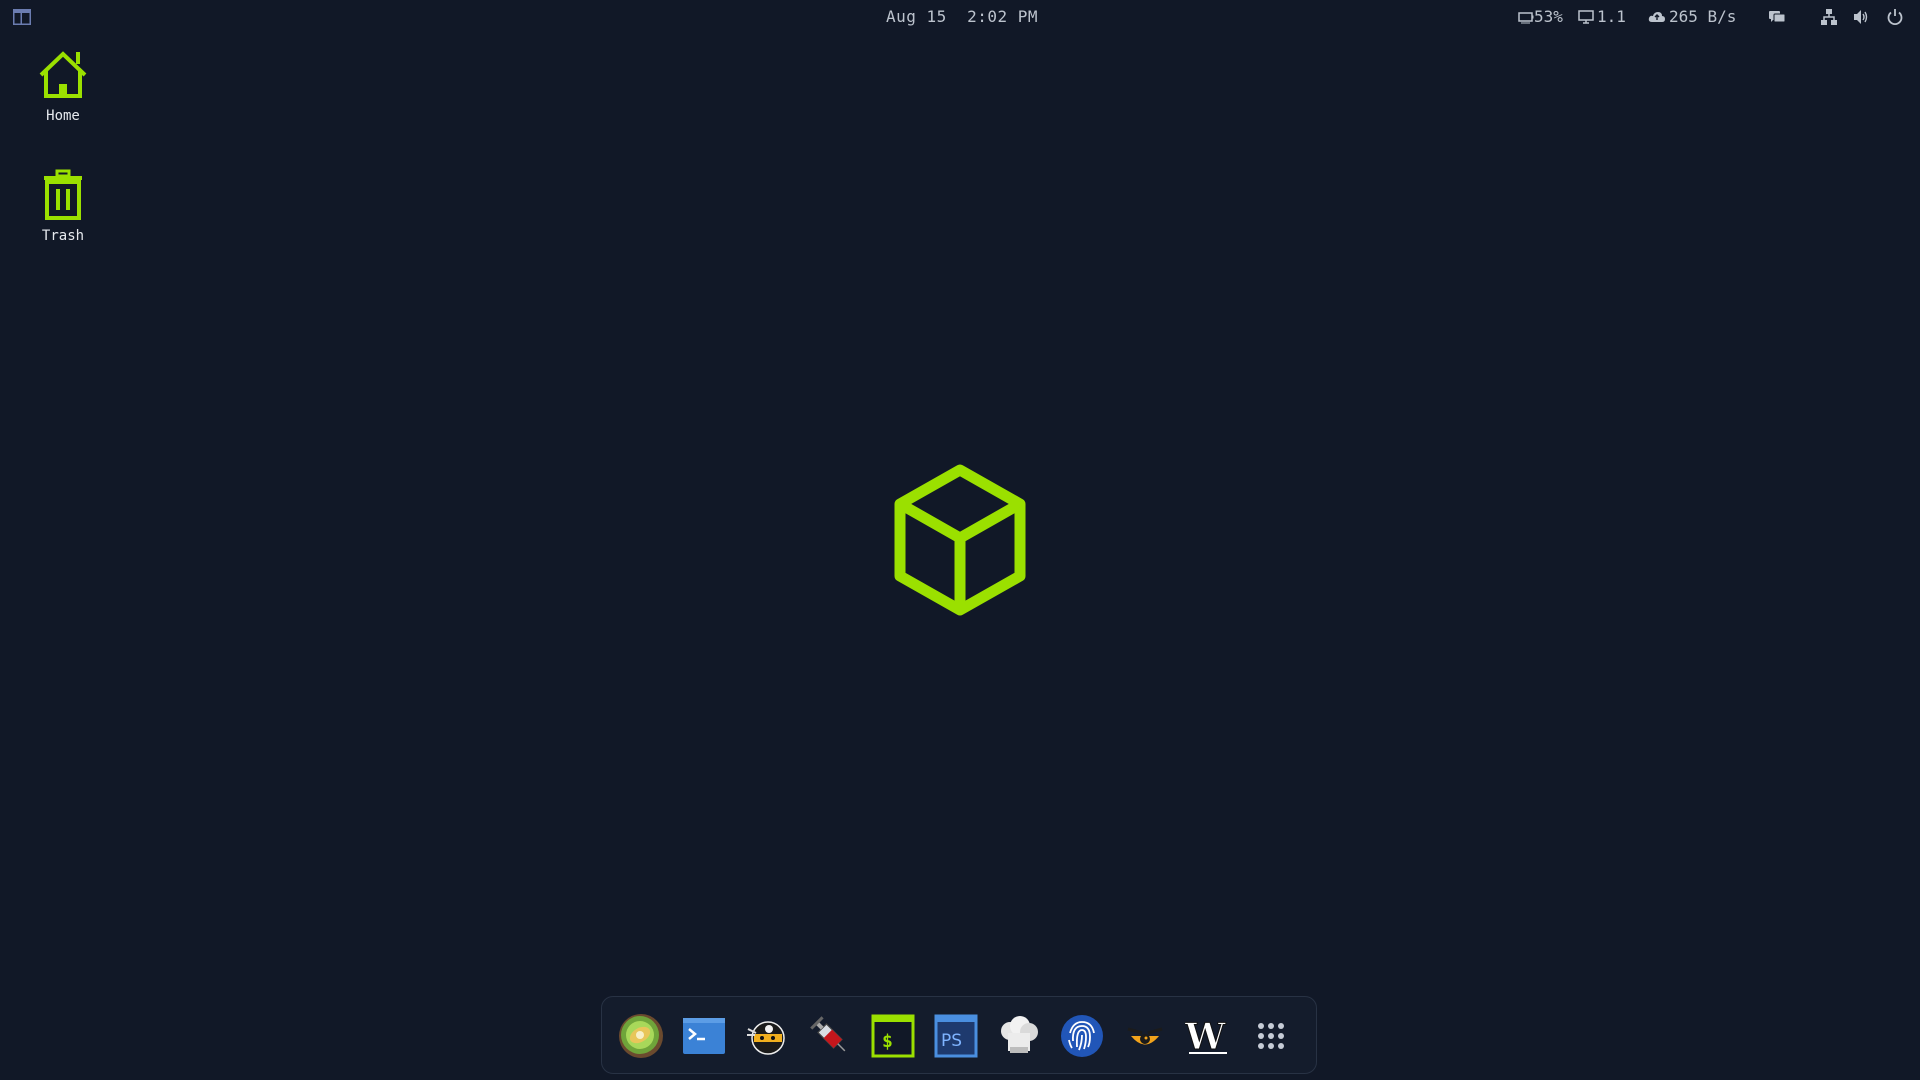 The height and width of the screenshot is (1080, 1920). Describe the element at coordinates (951, 1041) in the screenshot. I see `svg-text: PS` at that location.